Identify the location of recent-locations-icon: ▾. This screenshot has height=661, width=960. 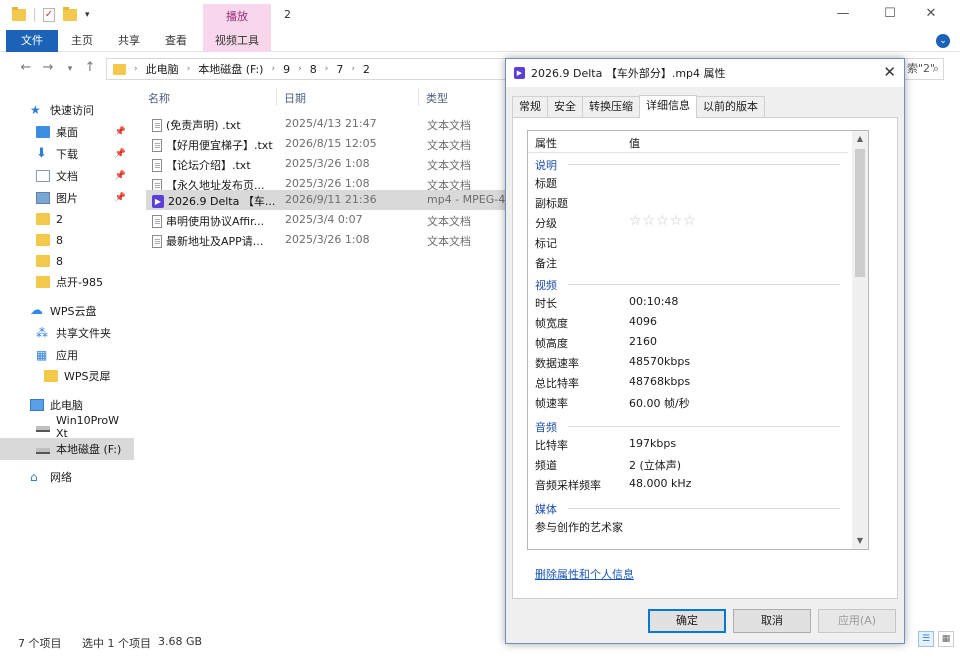
(70, 69).